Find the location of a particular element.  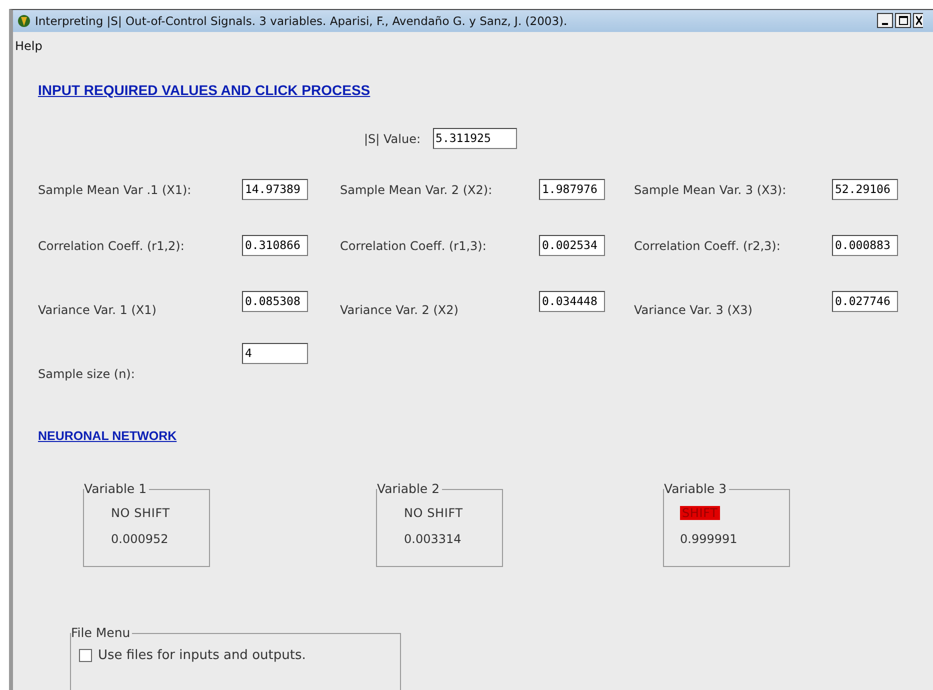

checkbox is located at coordinates (85, 655).